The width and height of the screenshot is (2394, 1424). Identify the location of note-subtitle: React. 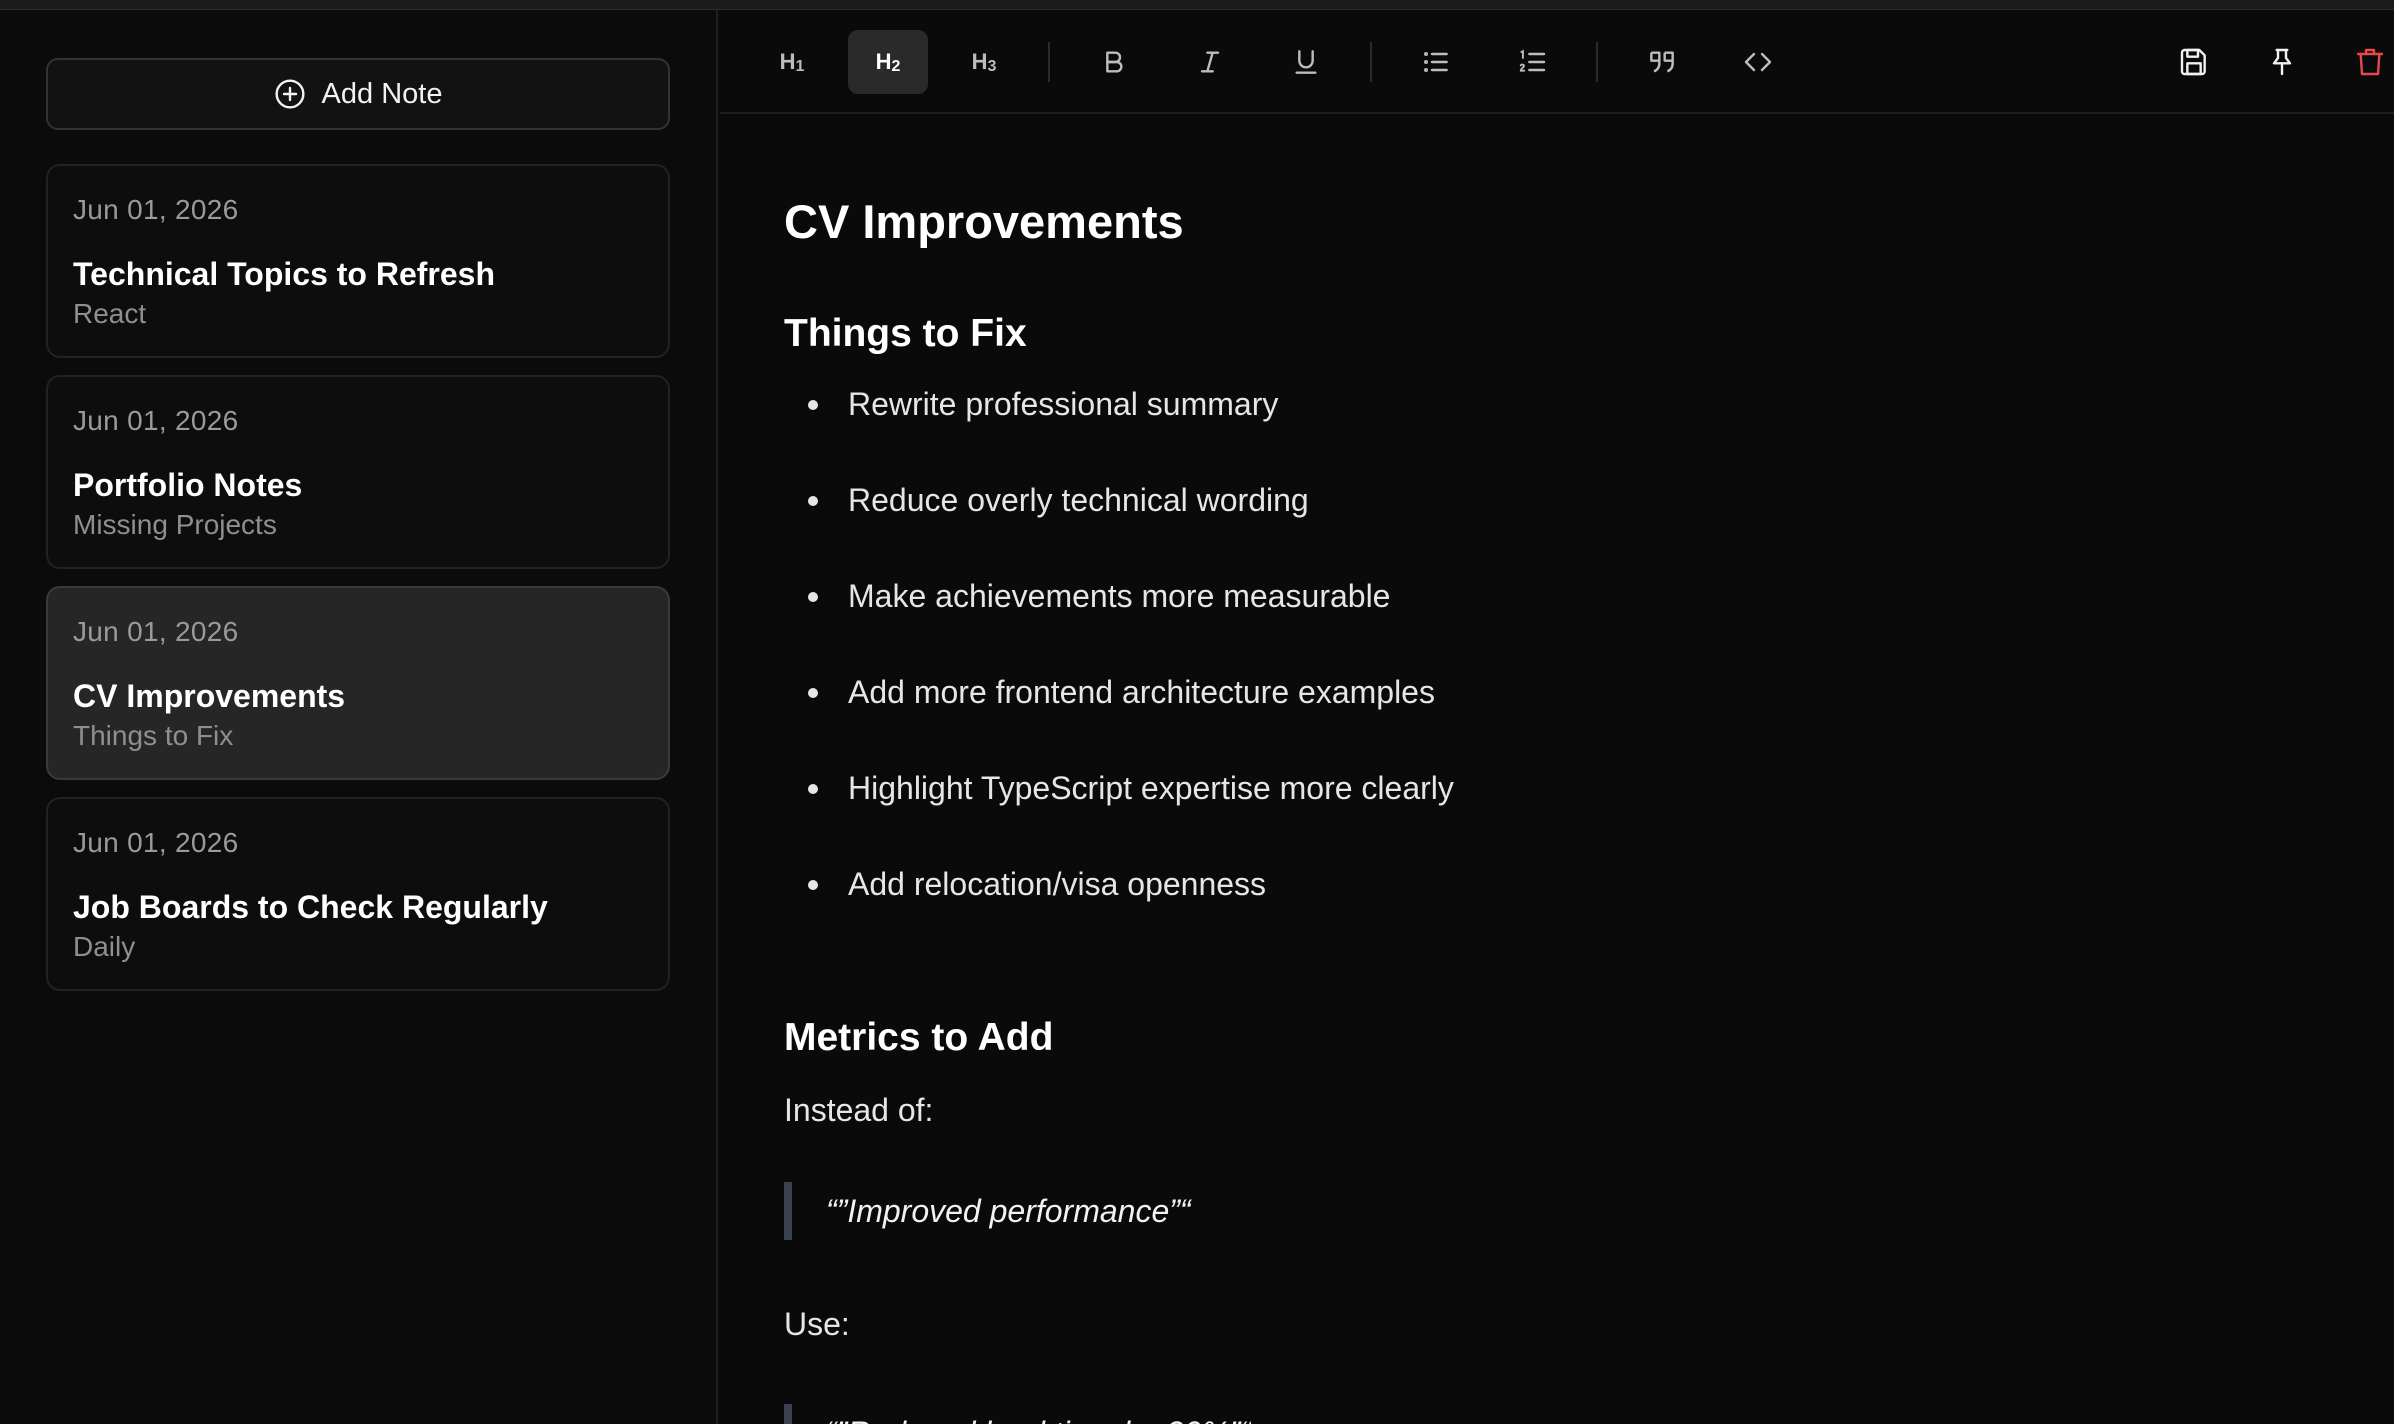
(110, 313).